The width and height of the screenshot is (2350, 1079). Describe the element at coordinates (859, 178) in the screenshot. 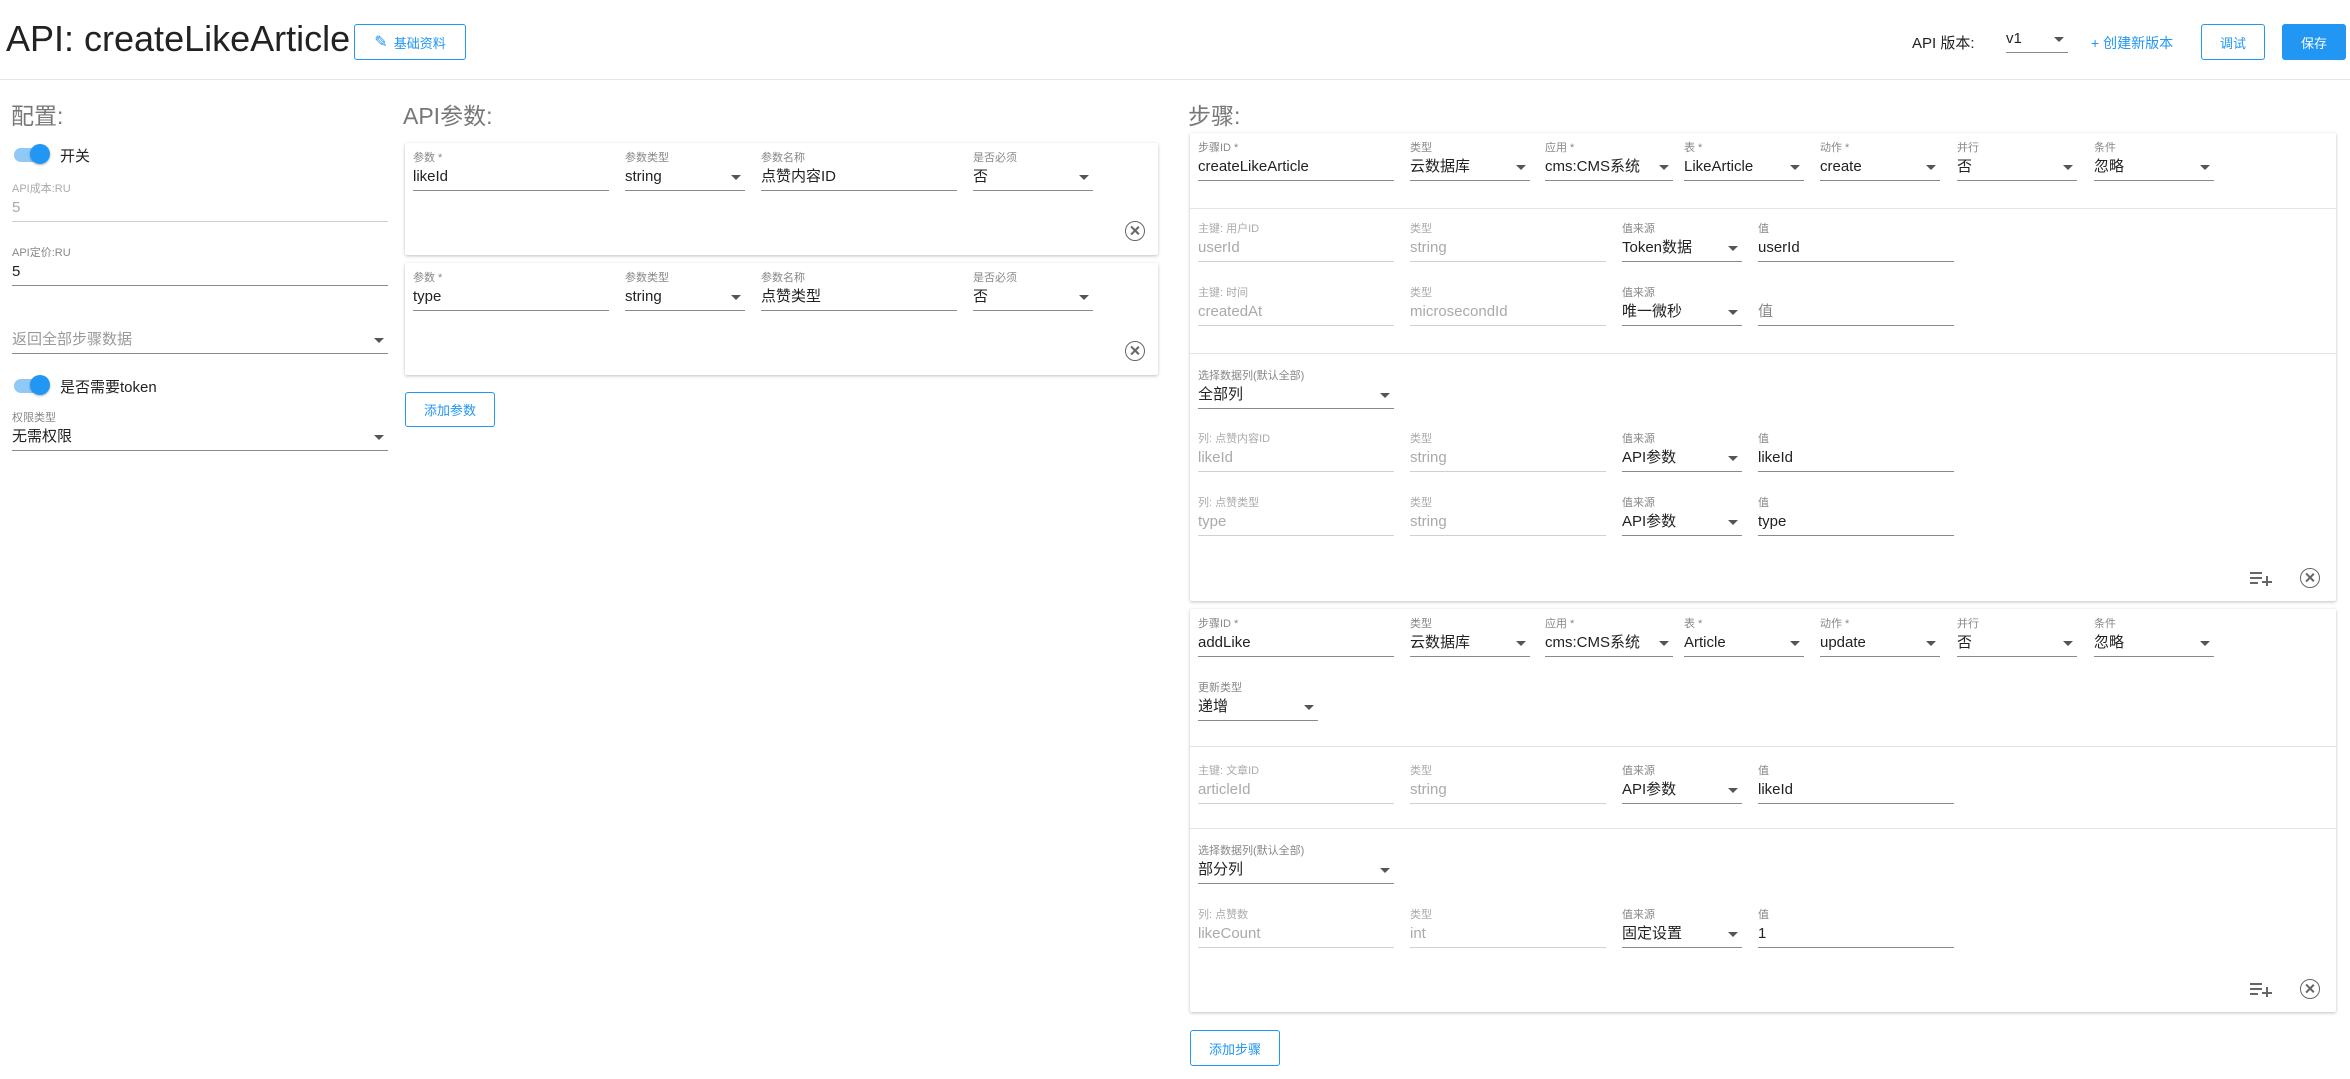

I see `param-display-value: 点赞内容ID` at that location.